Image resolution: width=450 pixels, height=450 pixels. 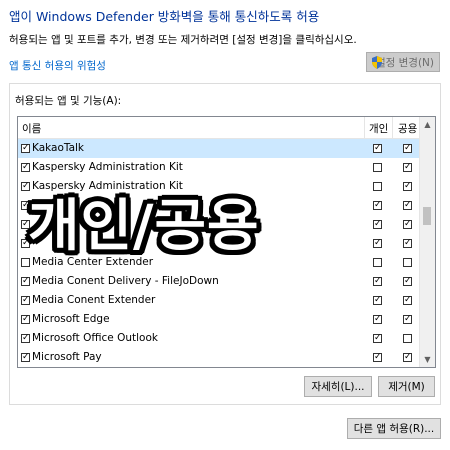 I want to click on column-header-name: 이름, so click(x=31, y=128).